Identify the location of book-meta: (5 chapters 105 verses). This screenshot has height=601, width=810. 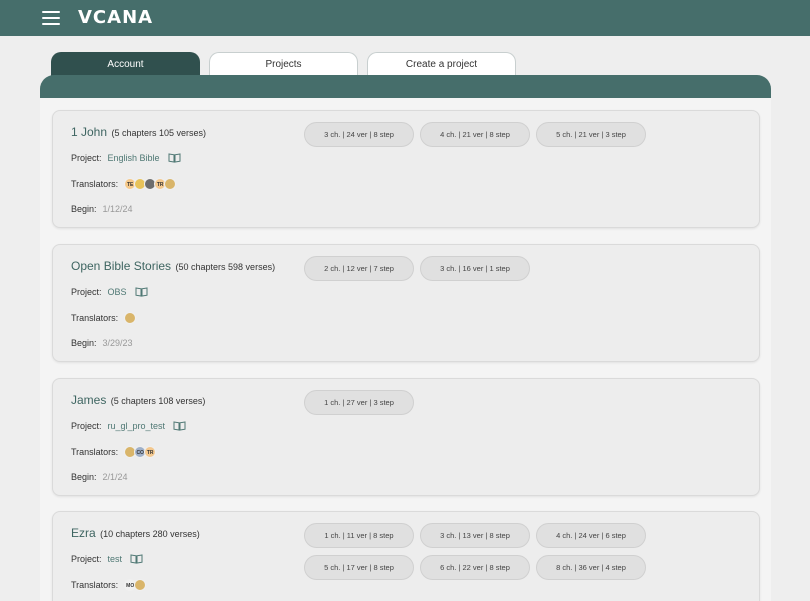
(159, 133).